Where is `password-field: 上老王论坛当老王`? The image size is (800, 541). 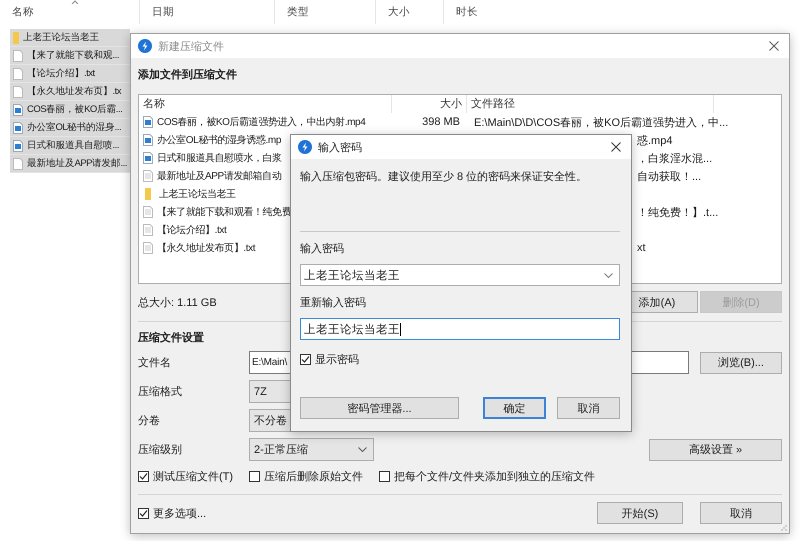 password-field: 上老王论坛当老王 is located at coordinates (460, 329).